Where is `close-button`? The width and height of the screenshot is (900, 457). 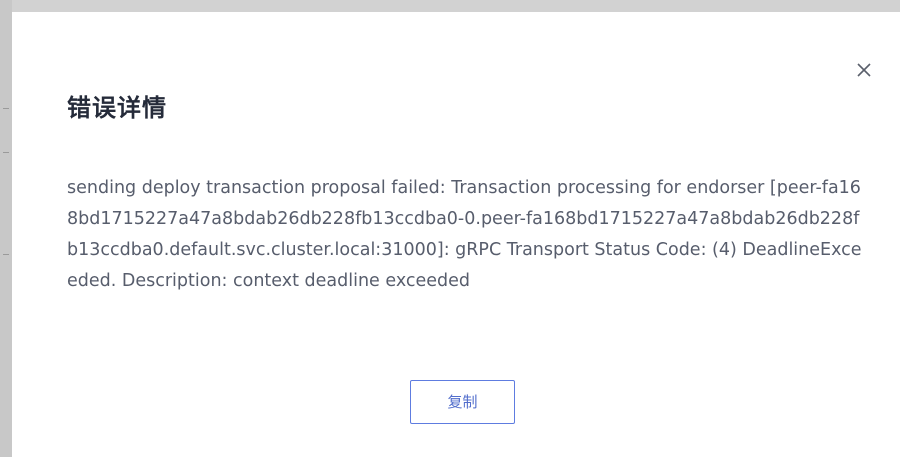 close-button is located at coordinates (864, 70).